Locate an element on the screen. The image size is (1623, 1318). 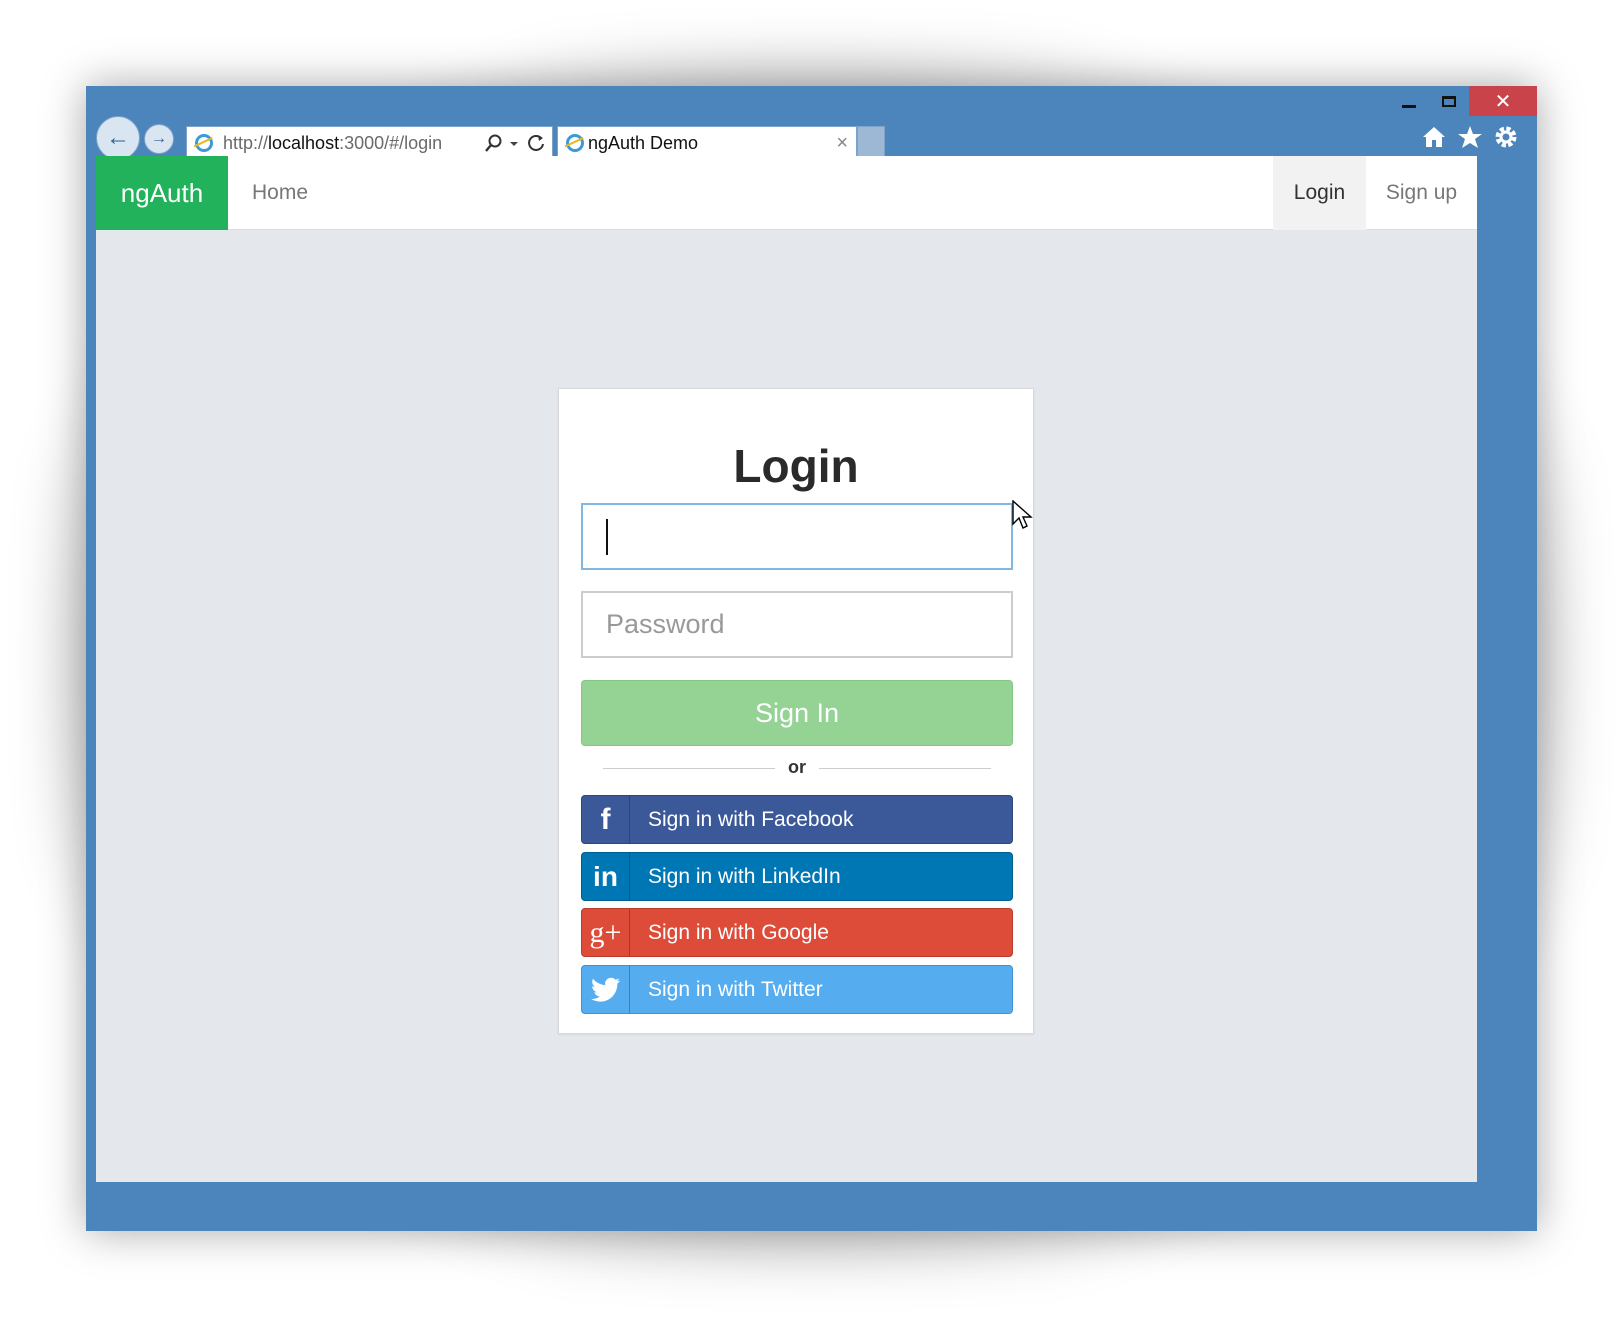
url-host: localhost is located at coordinates (304, 142).